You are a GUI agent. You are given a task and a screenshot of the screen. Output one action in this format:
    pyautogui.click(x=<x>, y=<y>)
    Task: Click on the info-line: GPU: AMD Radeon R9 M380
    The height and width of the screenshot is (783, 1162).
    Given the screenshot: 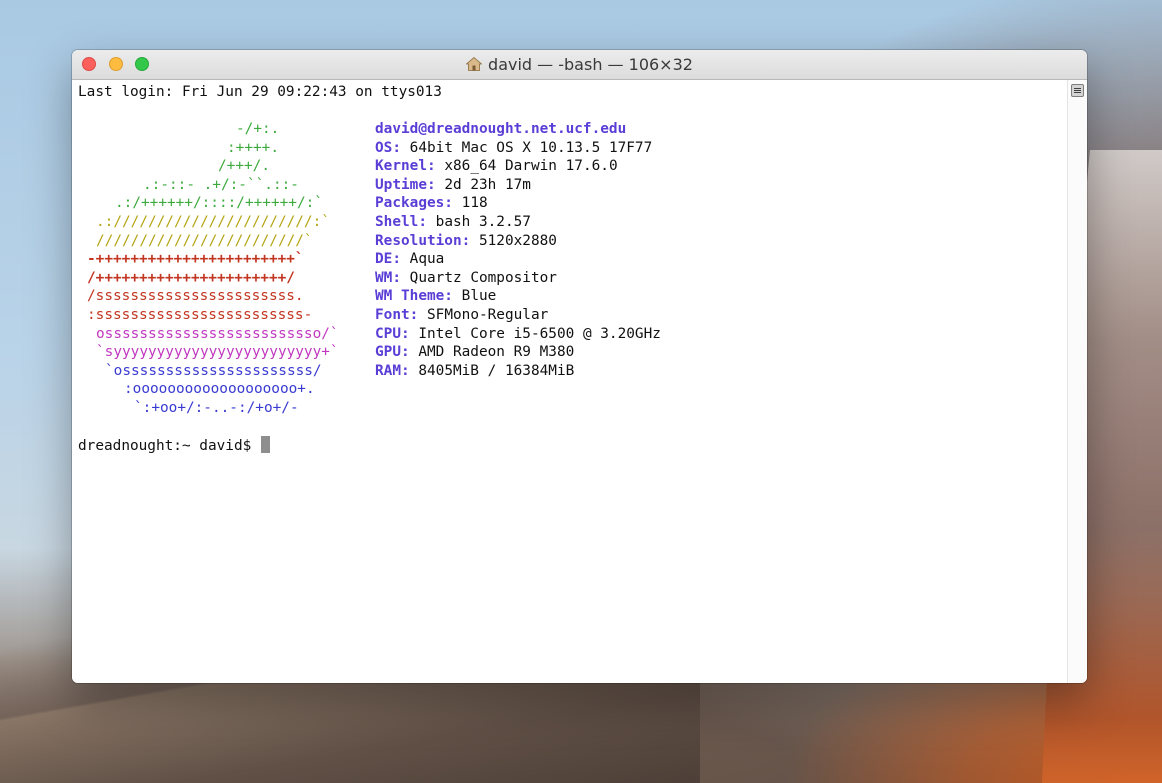 What is the action you would take?
    pyautogui.click(x=474, y=352)
    